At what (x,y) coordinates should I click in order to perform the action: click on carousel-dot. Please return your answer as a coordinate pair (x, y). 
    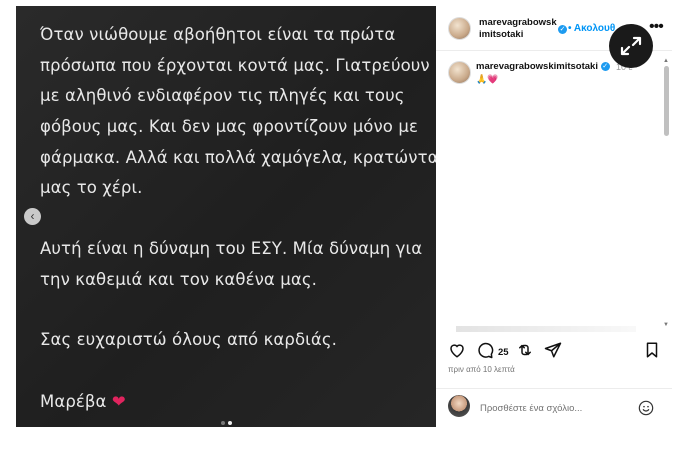
    Looking at the image, I should click on (223, 423).